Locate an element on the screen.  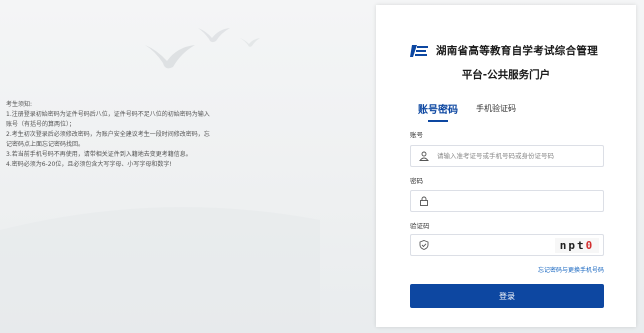
captcha-text-accent: 0 is located at coordinates (590, 245).